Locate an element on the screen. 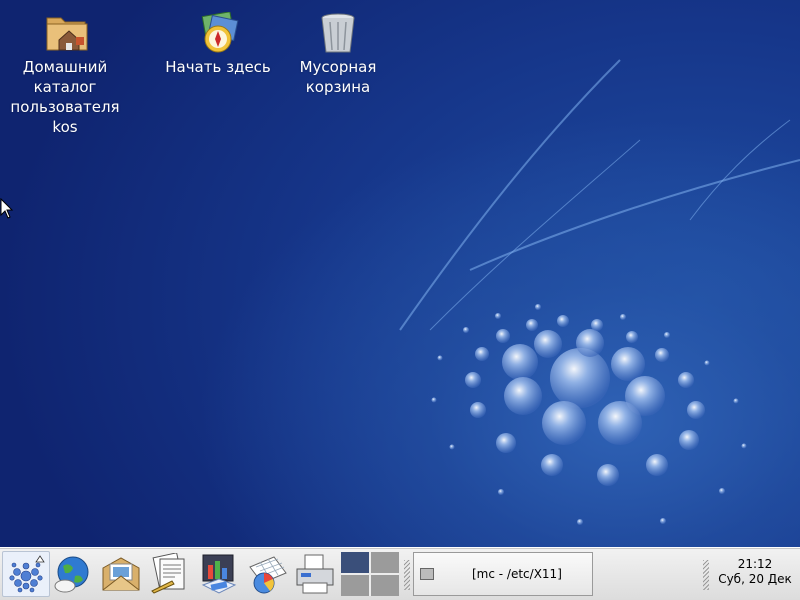 The height and width of the screenshot is (600, 800). printer-icon is located at coordinates (315, 574).